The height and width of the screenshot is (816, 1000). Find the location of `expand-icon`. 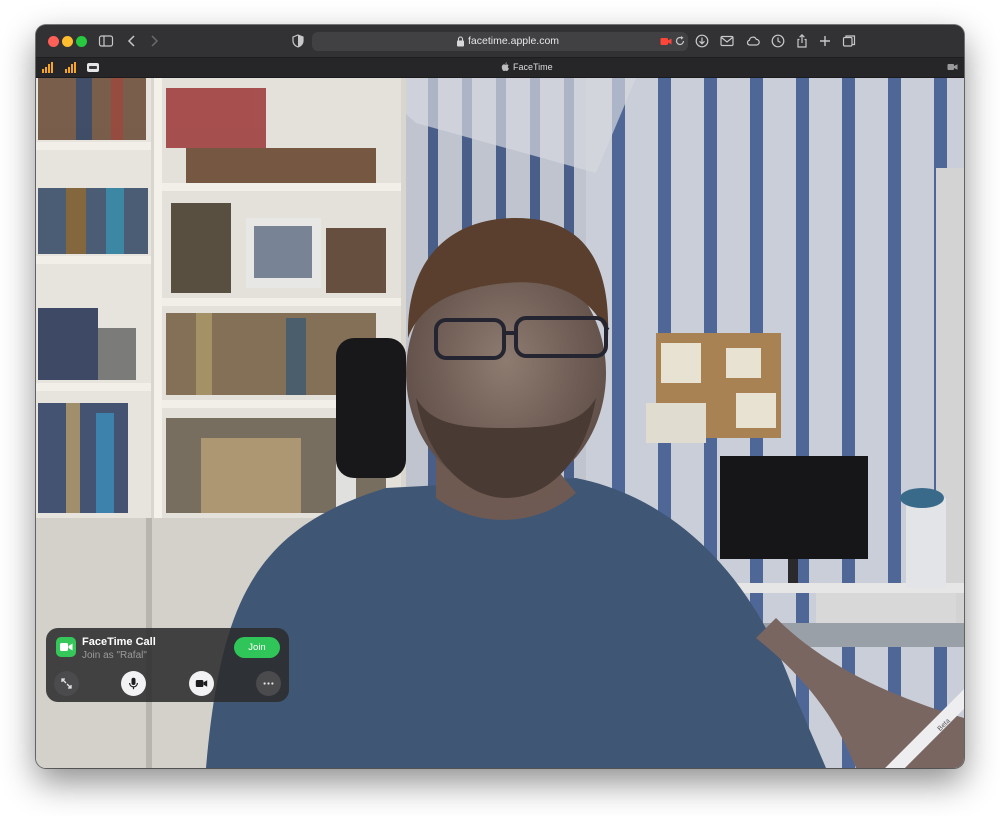

expand-icon is located at coordinates (66, 683).